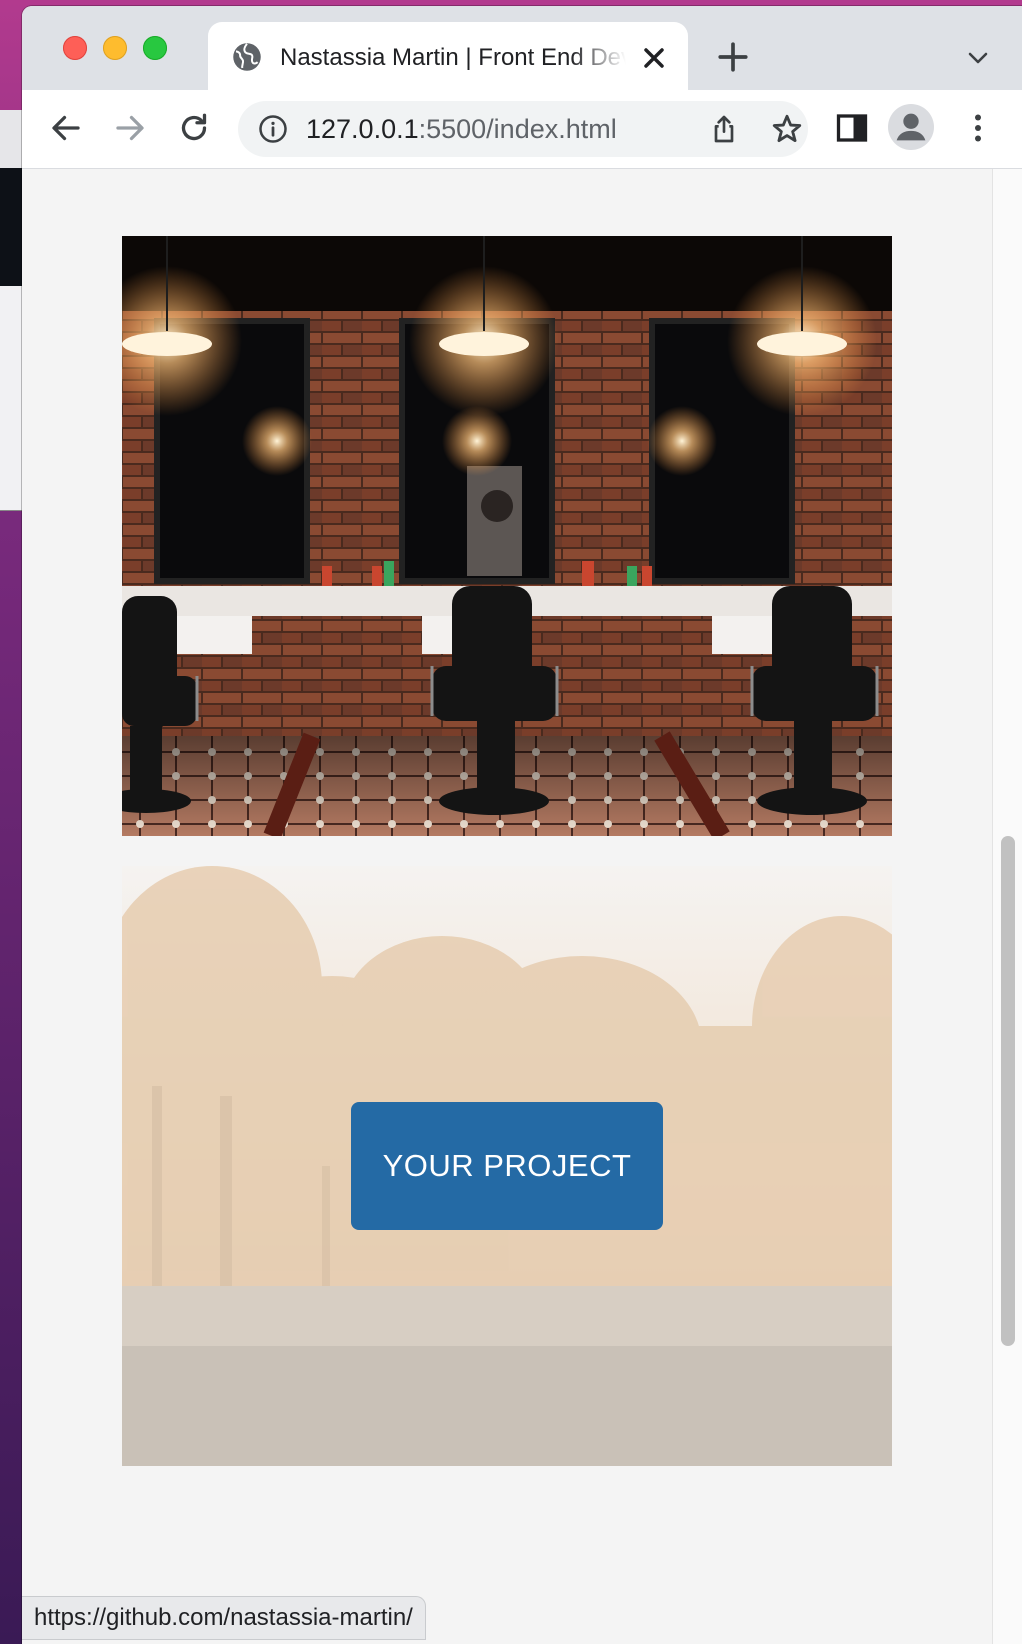 This screenshot has height=1644, width=1022. I want to click on profile-icon, so click(911, 127).